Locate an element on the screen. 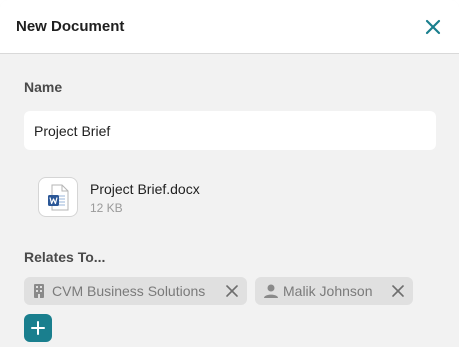 This screenshot has height=347, width=459. close-icon is located at coordinates (433, 27).